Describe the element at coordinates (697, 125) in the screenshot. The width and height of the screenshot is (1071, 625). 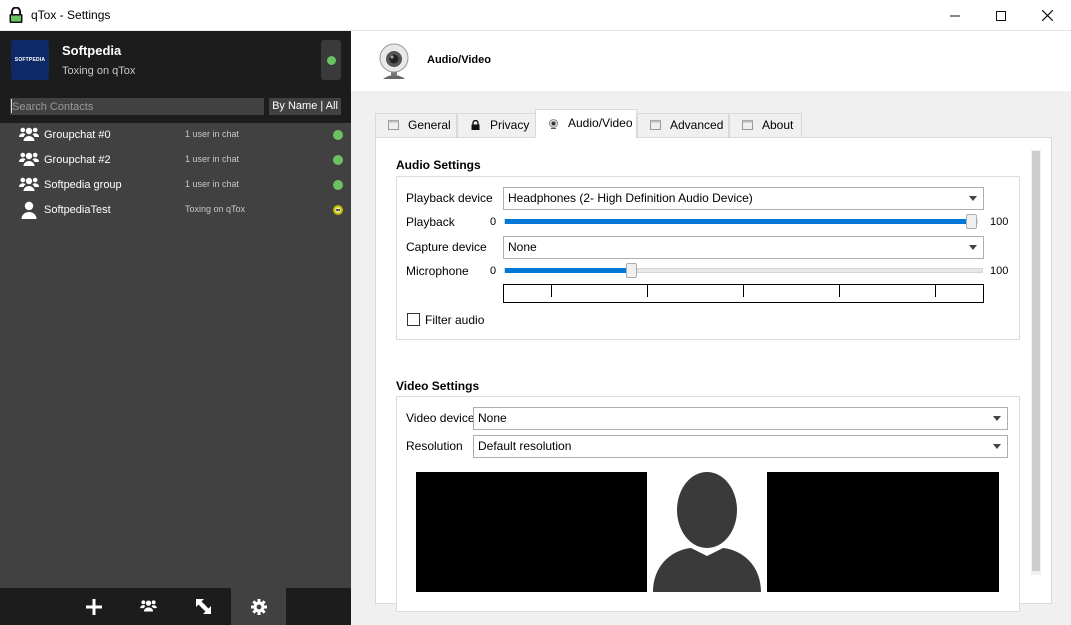
I see `tab-label: Advanced` at that location.